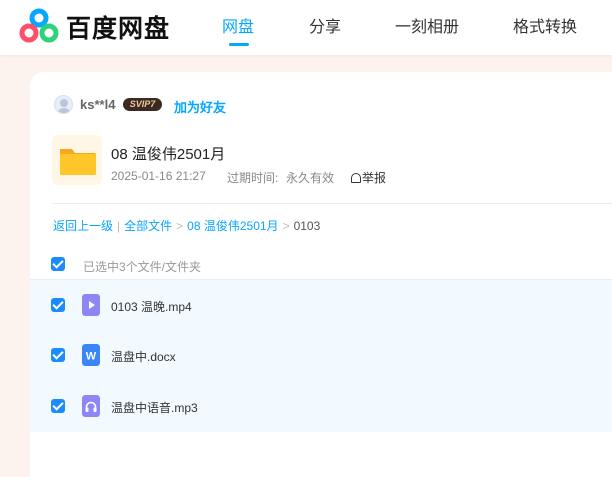 This screenshot has width=612, height=477. Describe the element at coordinates (356, 178) in the screenshot. I see `report-icon` at that location.